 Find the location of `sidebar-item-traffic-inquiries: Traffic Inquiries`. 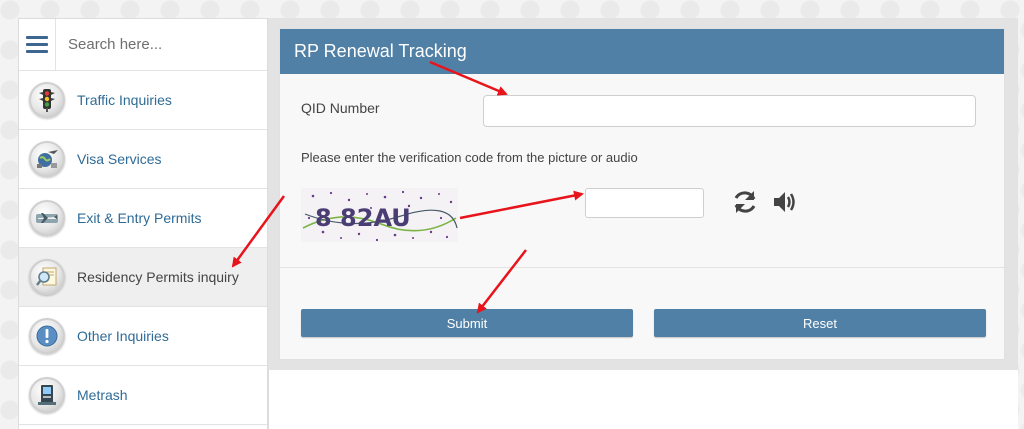

sidebar-item-traffic-inquiries: Traffic Inquiries is located at coordinates (143, 100).